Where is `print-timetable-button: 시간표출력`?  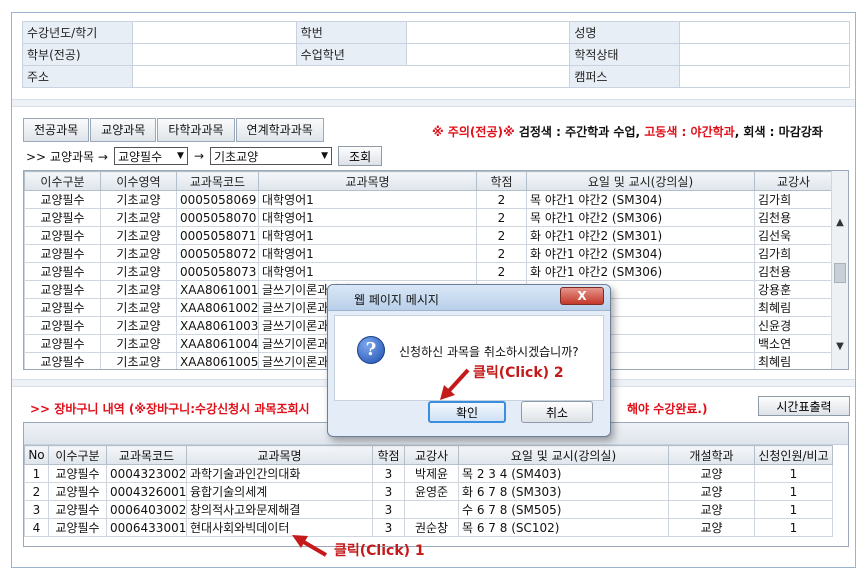
print-timetable-button: 시간표출력 is located at coordinates (804, 406).